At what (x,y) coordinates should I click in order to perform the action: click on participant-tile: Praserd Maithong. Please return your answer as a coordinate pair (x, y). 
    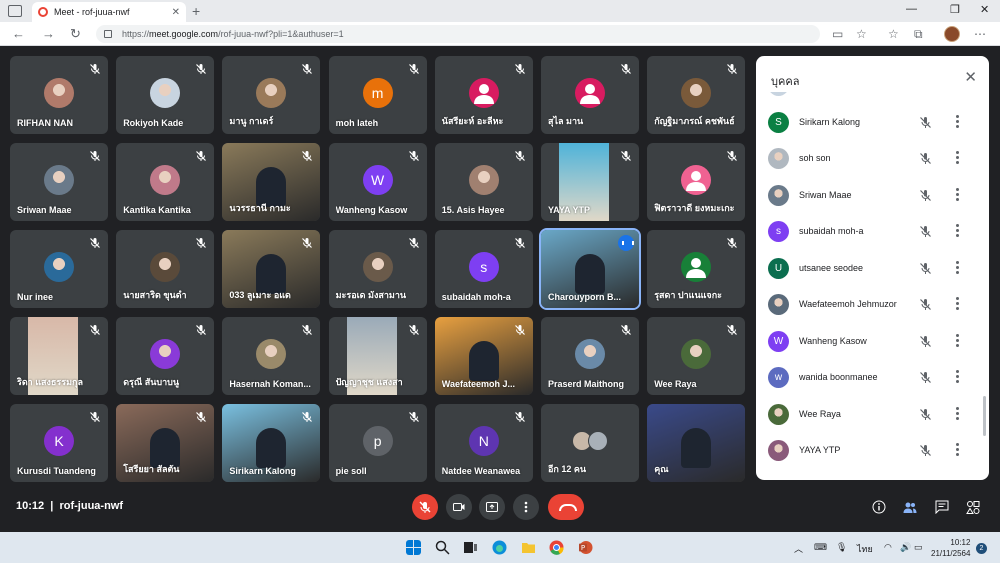
    Looking at the image, I should click on (590, 356).